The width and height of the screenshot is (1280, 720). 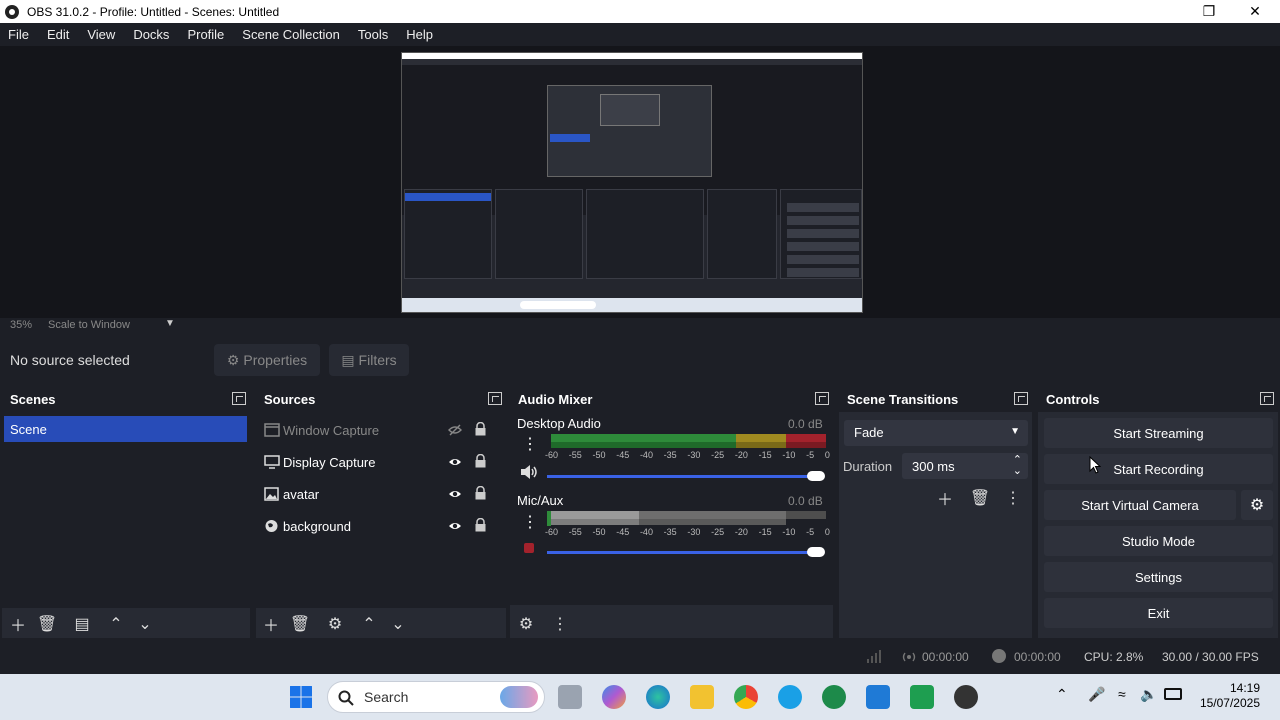 I want to click on gear-icon: ⚙, so click(x=335, y=624).